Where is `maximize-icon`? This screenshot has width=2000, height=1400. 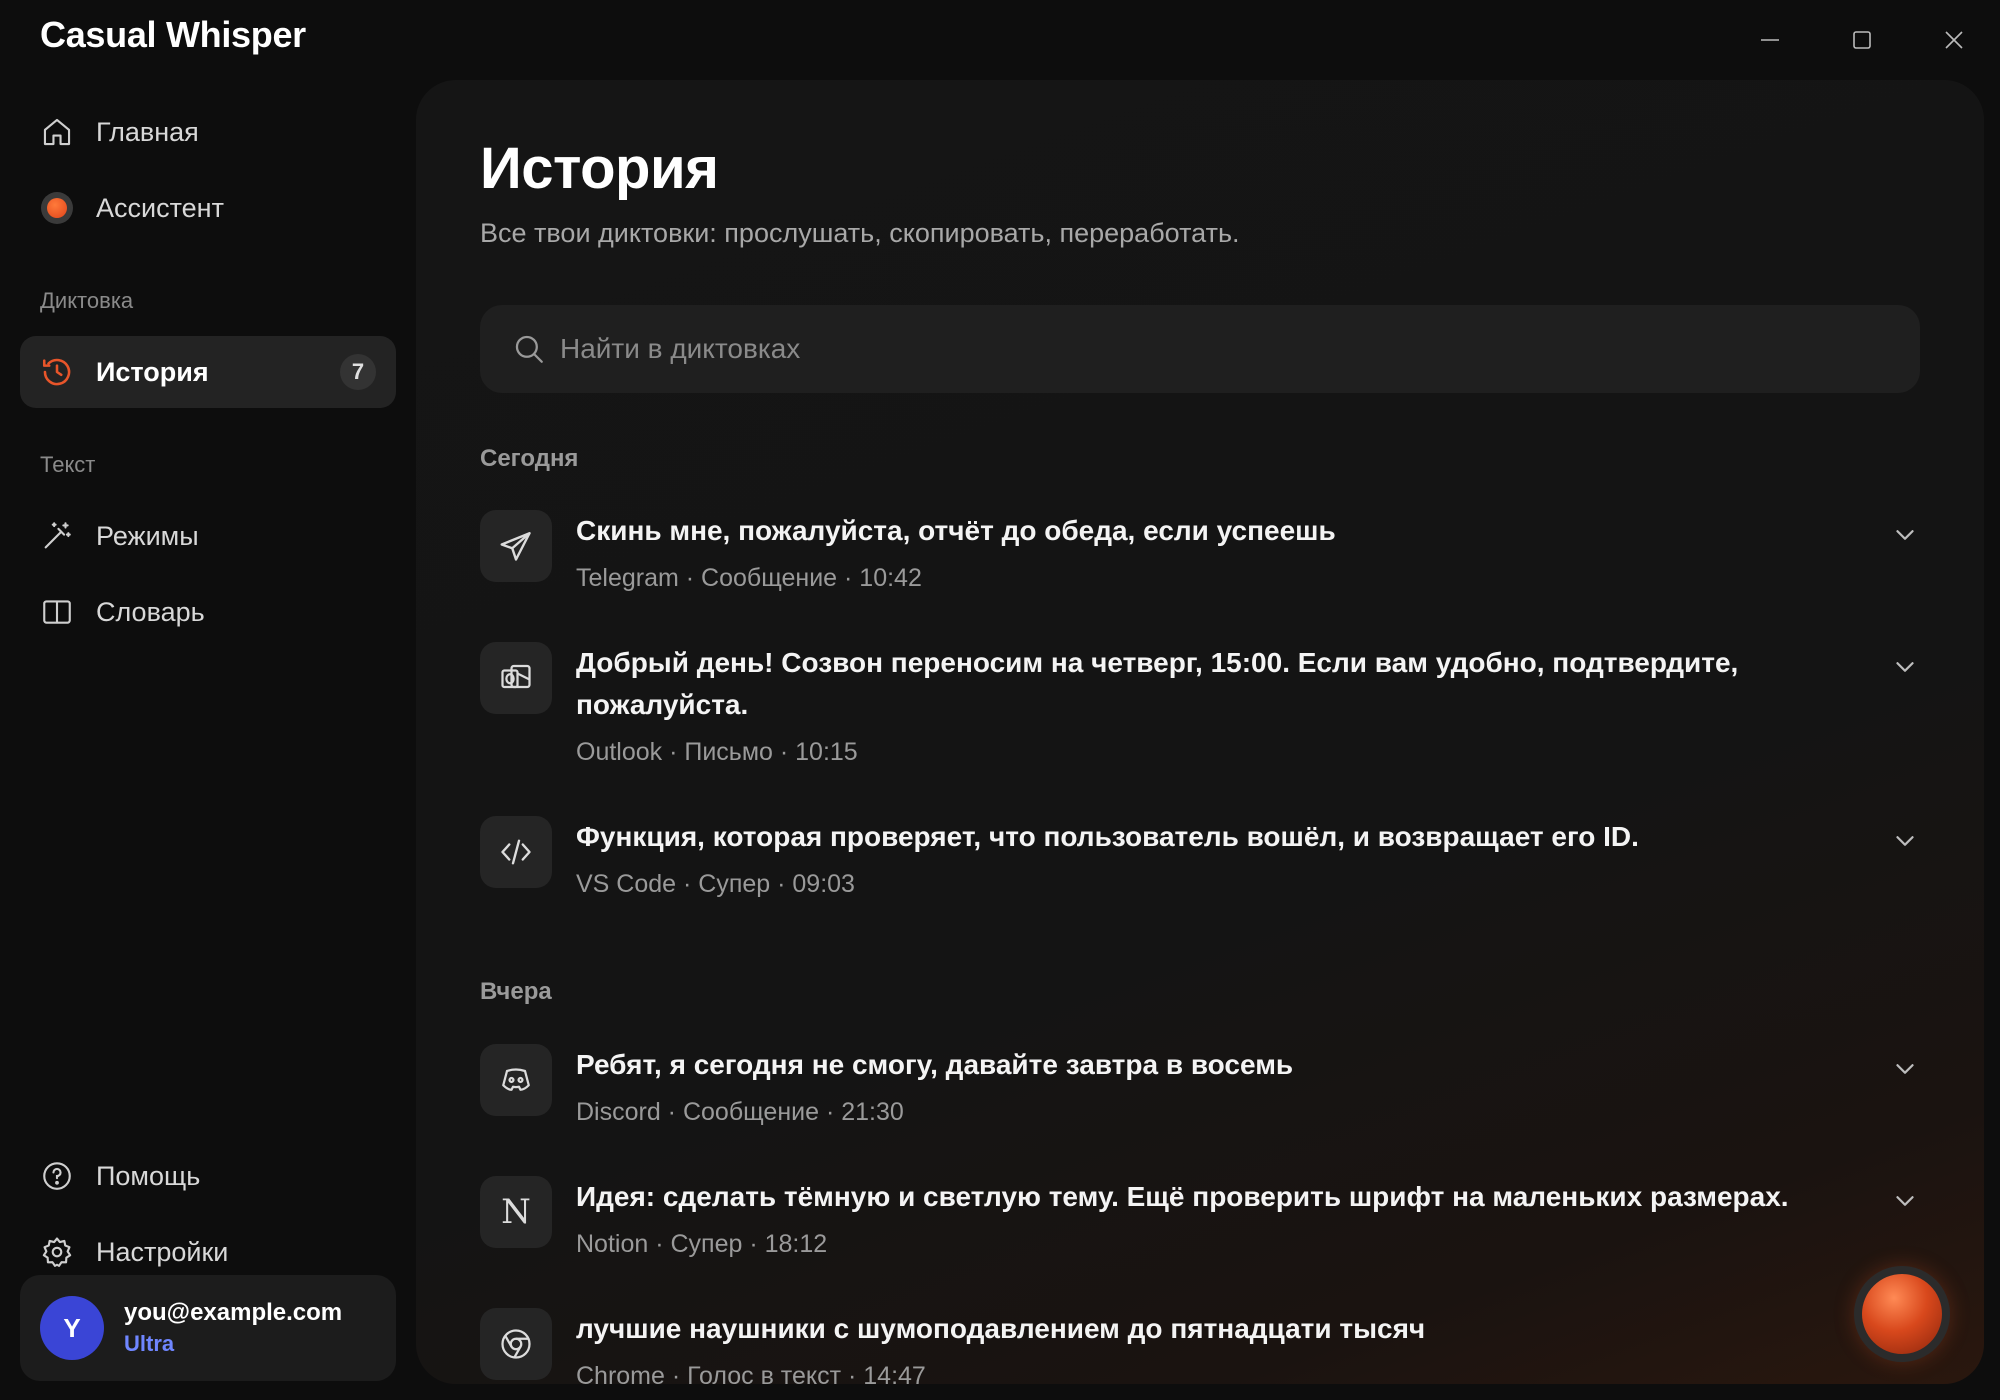
maximize-icon is located at coordinates (1862, 40).